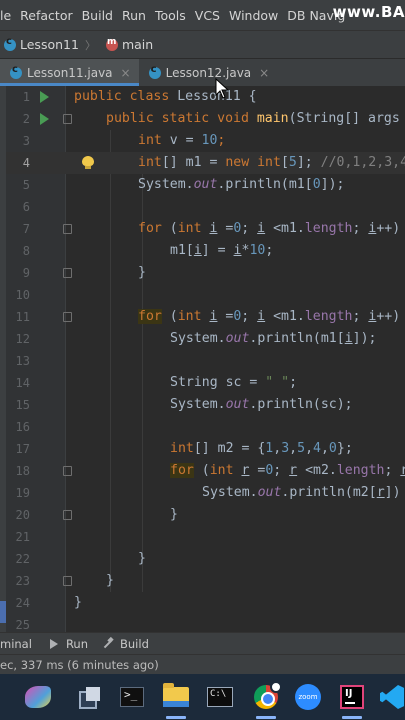  I want to click on taskbar-command-prompt, so click(220, 697).